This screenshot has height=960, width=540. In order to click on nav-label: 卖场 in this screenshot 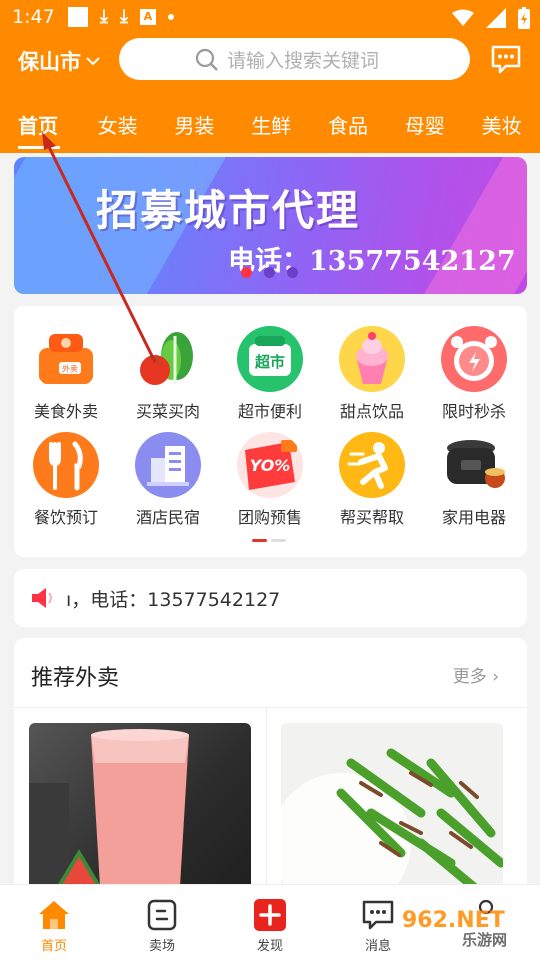, I will do `click(161, 946)`.